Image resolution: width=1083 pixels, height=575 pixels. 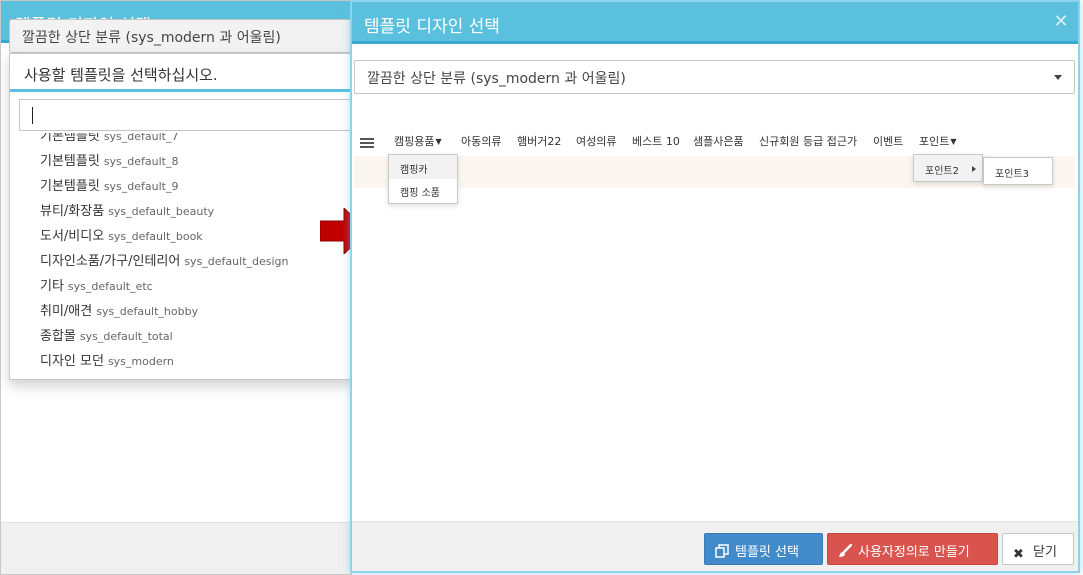 I want to click on right-template-select: 깔끔한 상단 분류 (sys_modern 과 어울림), so click(x=714, y=77).